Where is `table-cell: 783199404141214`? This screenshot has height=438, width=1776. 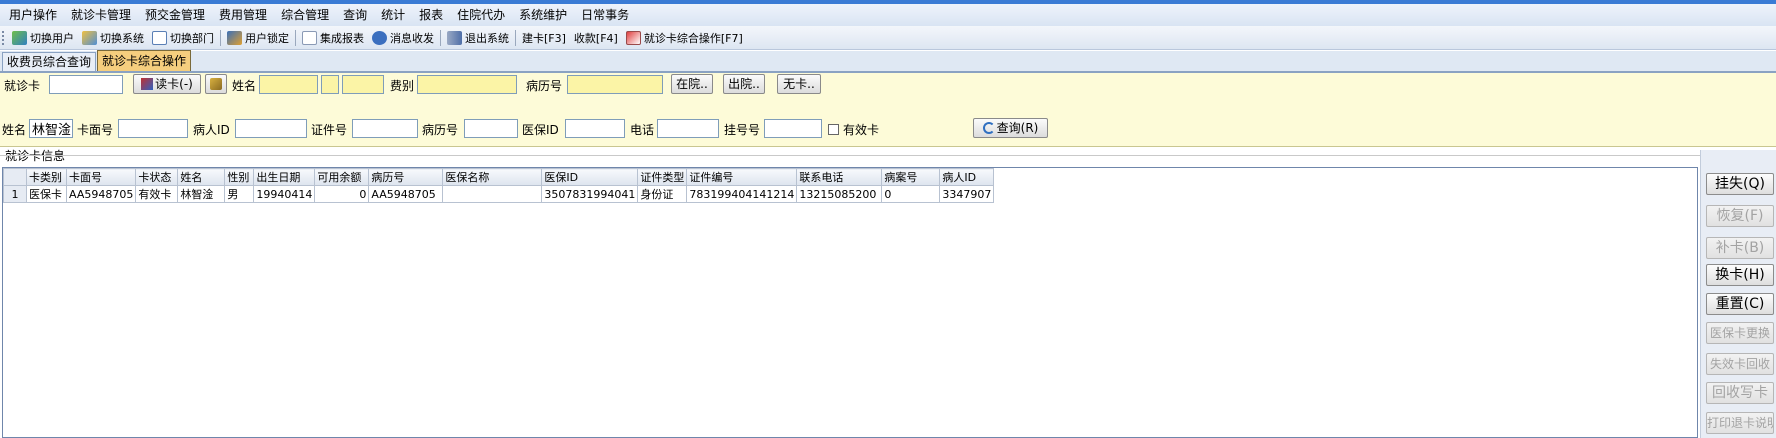 table-cell: 783199404141214 is located at coordinates (742, 194).